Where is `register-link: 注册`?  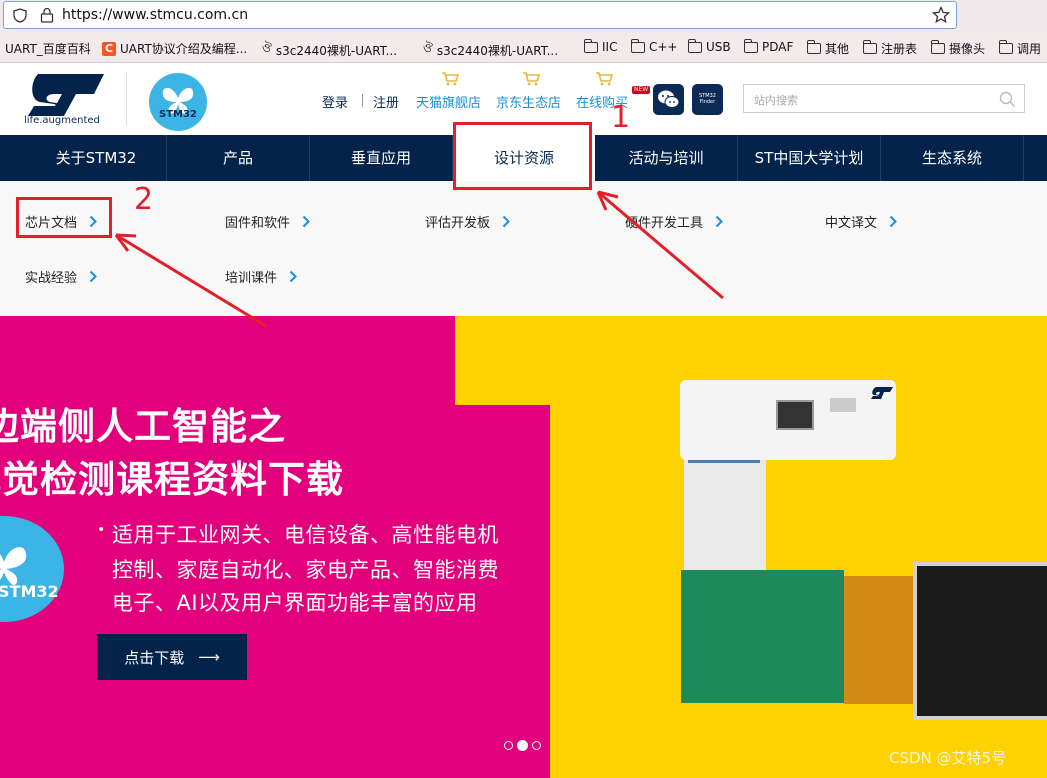
register-link: 注册 is located at coordinates (386, 101).